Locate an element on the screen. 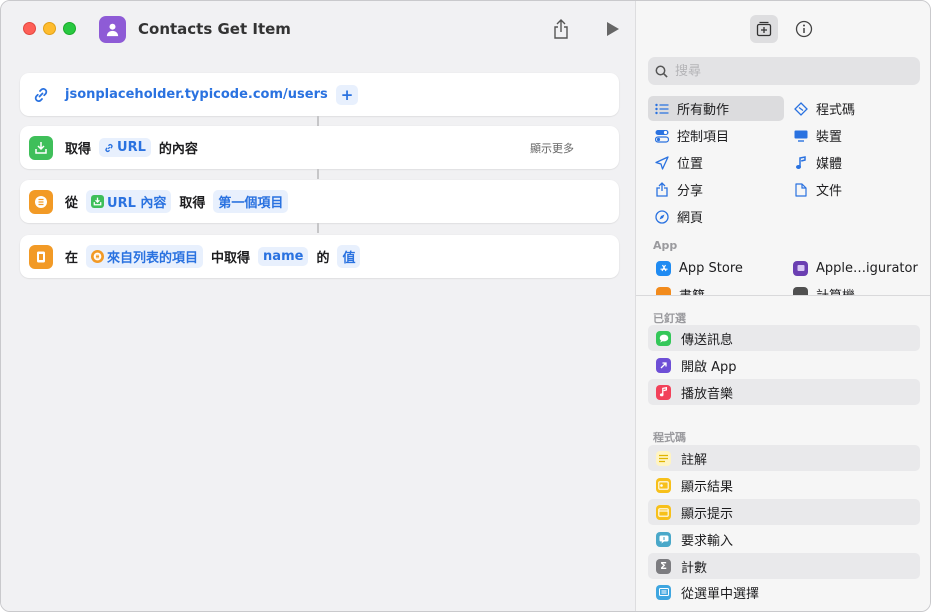  add-url-button: + is located at coordinates (347, 94).